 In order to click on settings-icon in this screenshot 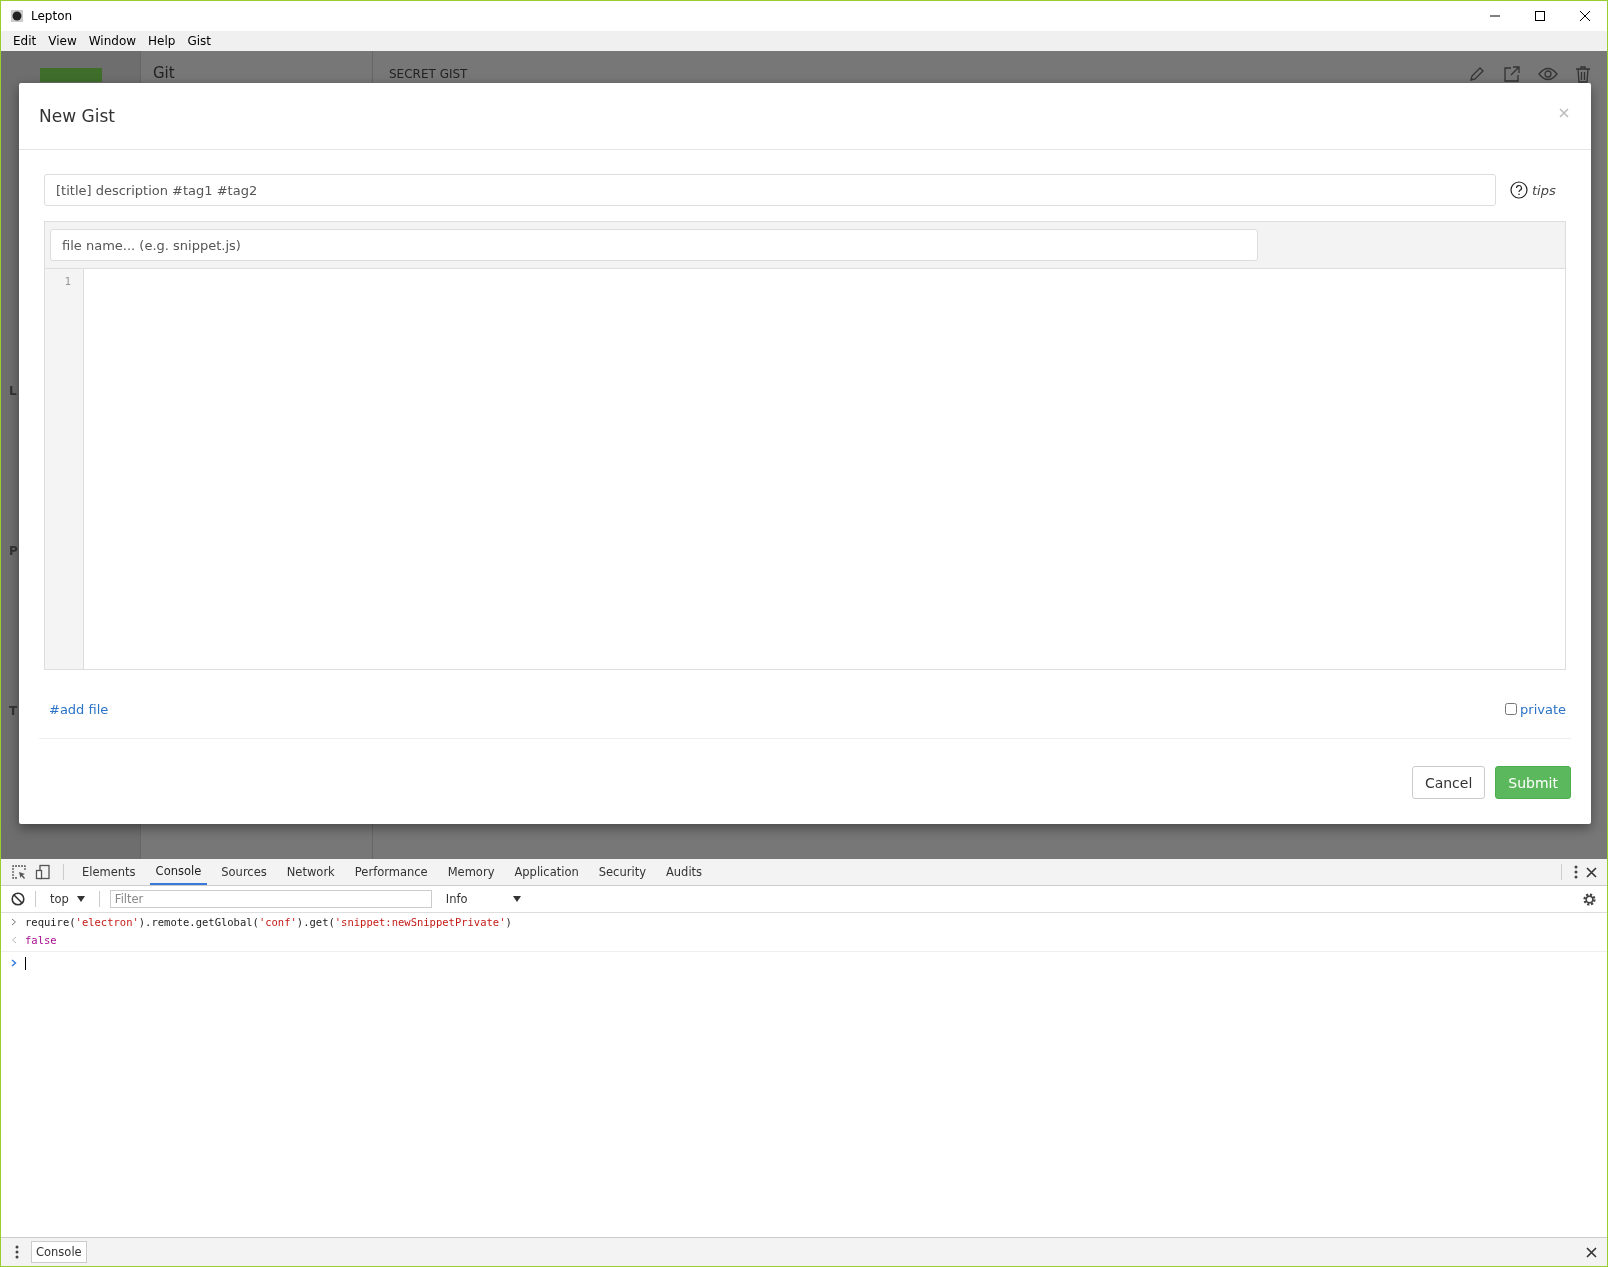, I will do `click(1589, 899)`.